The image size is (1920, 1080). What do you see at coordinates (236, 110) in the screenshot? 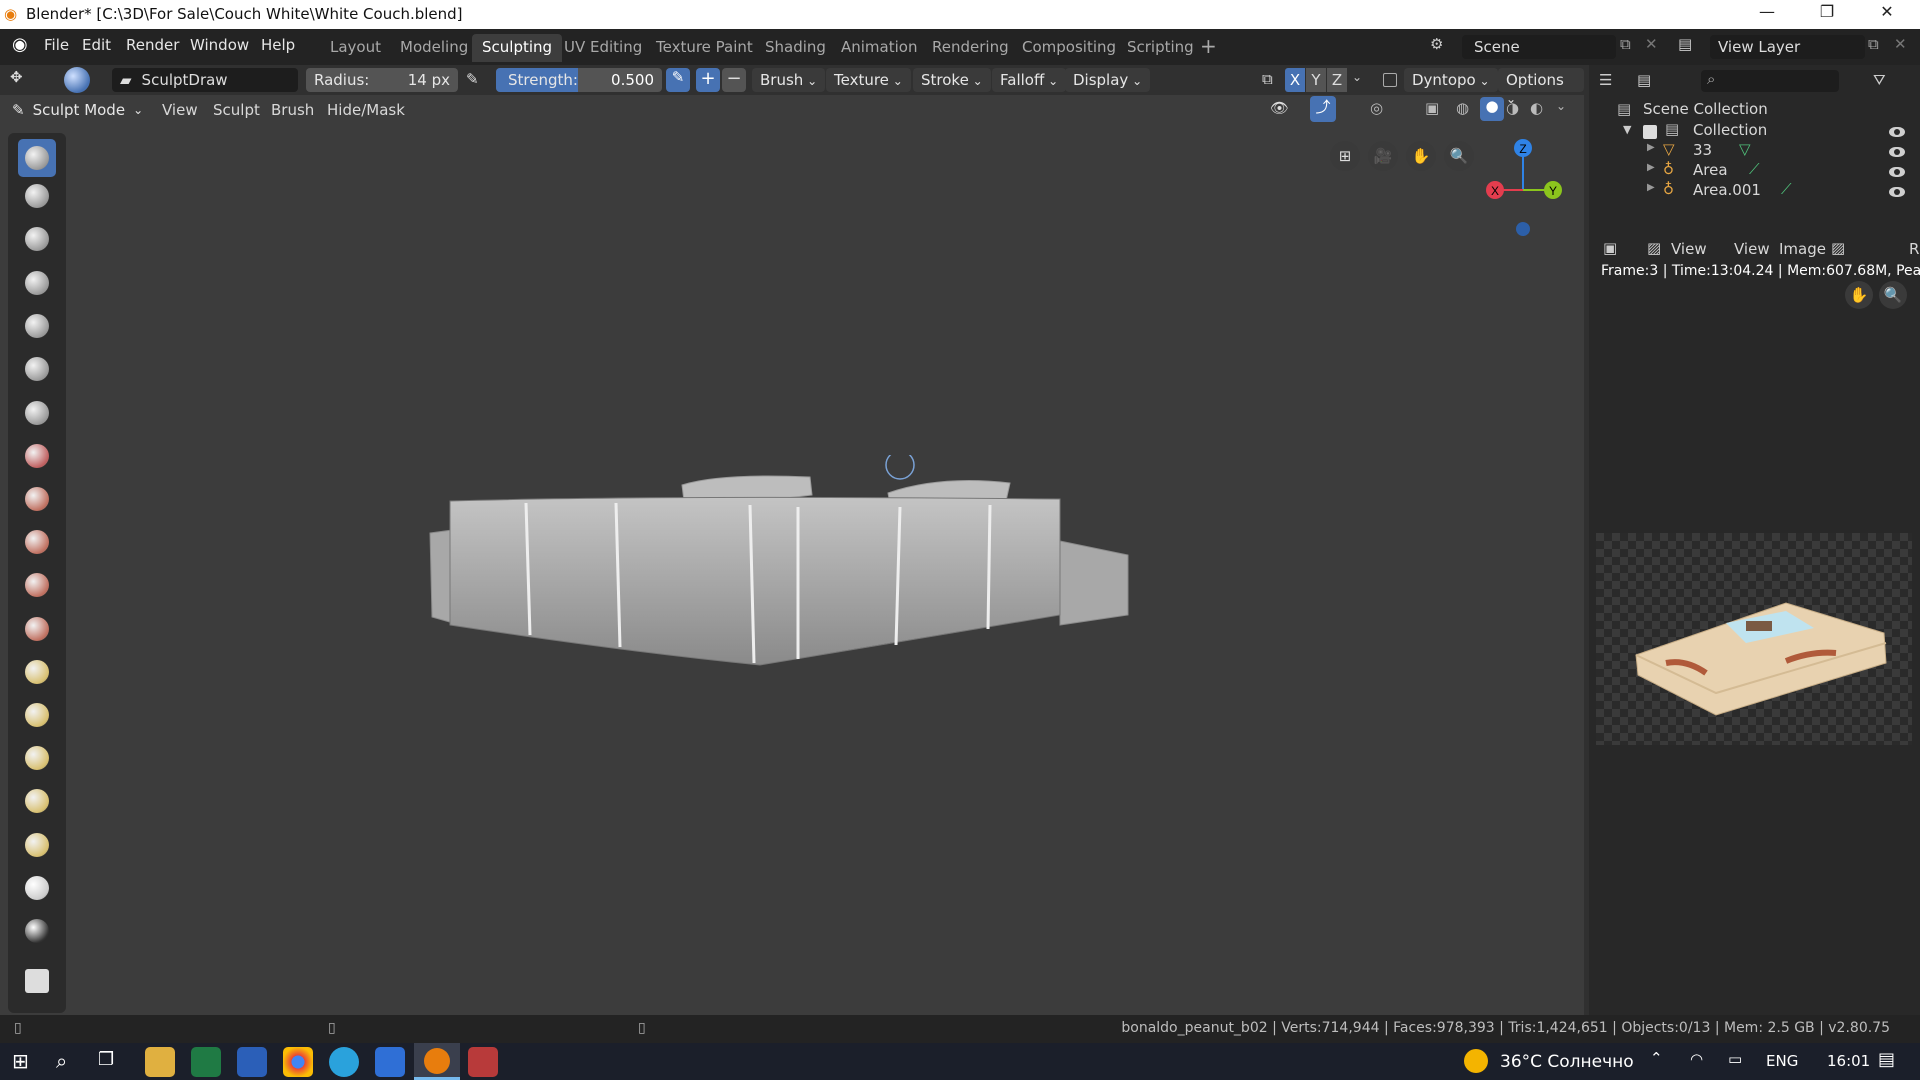
I see `menu-sculpt: Sculpt` at bounding box center [236, 110].